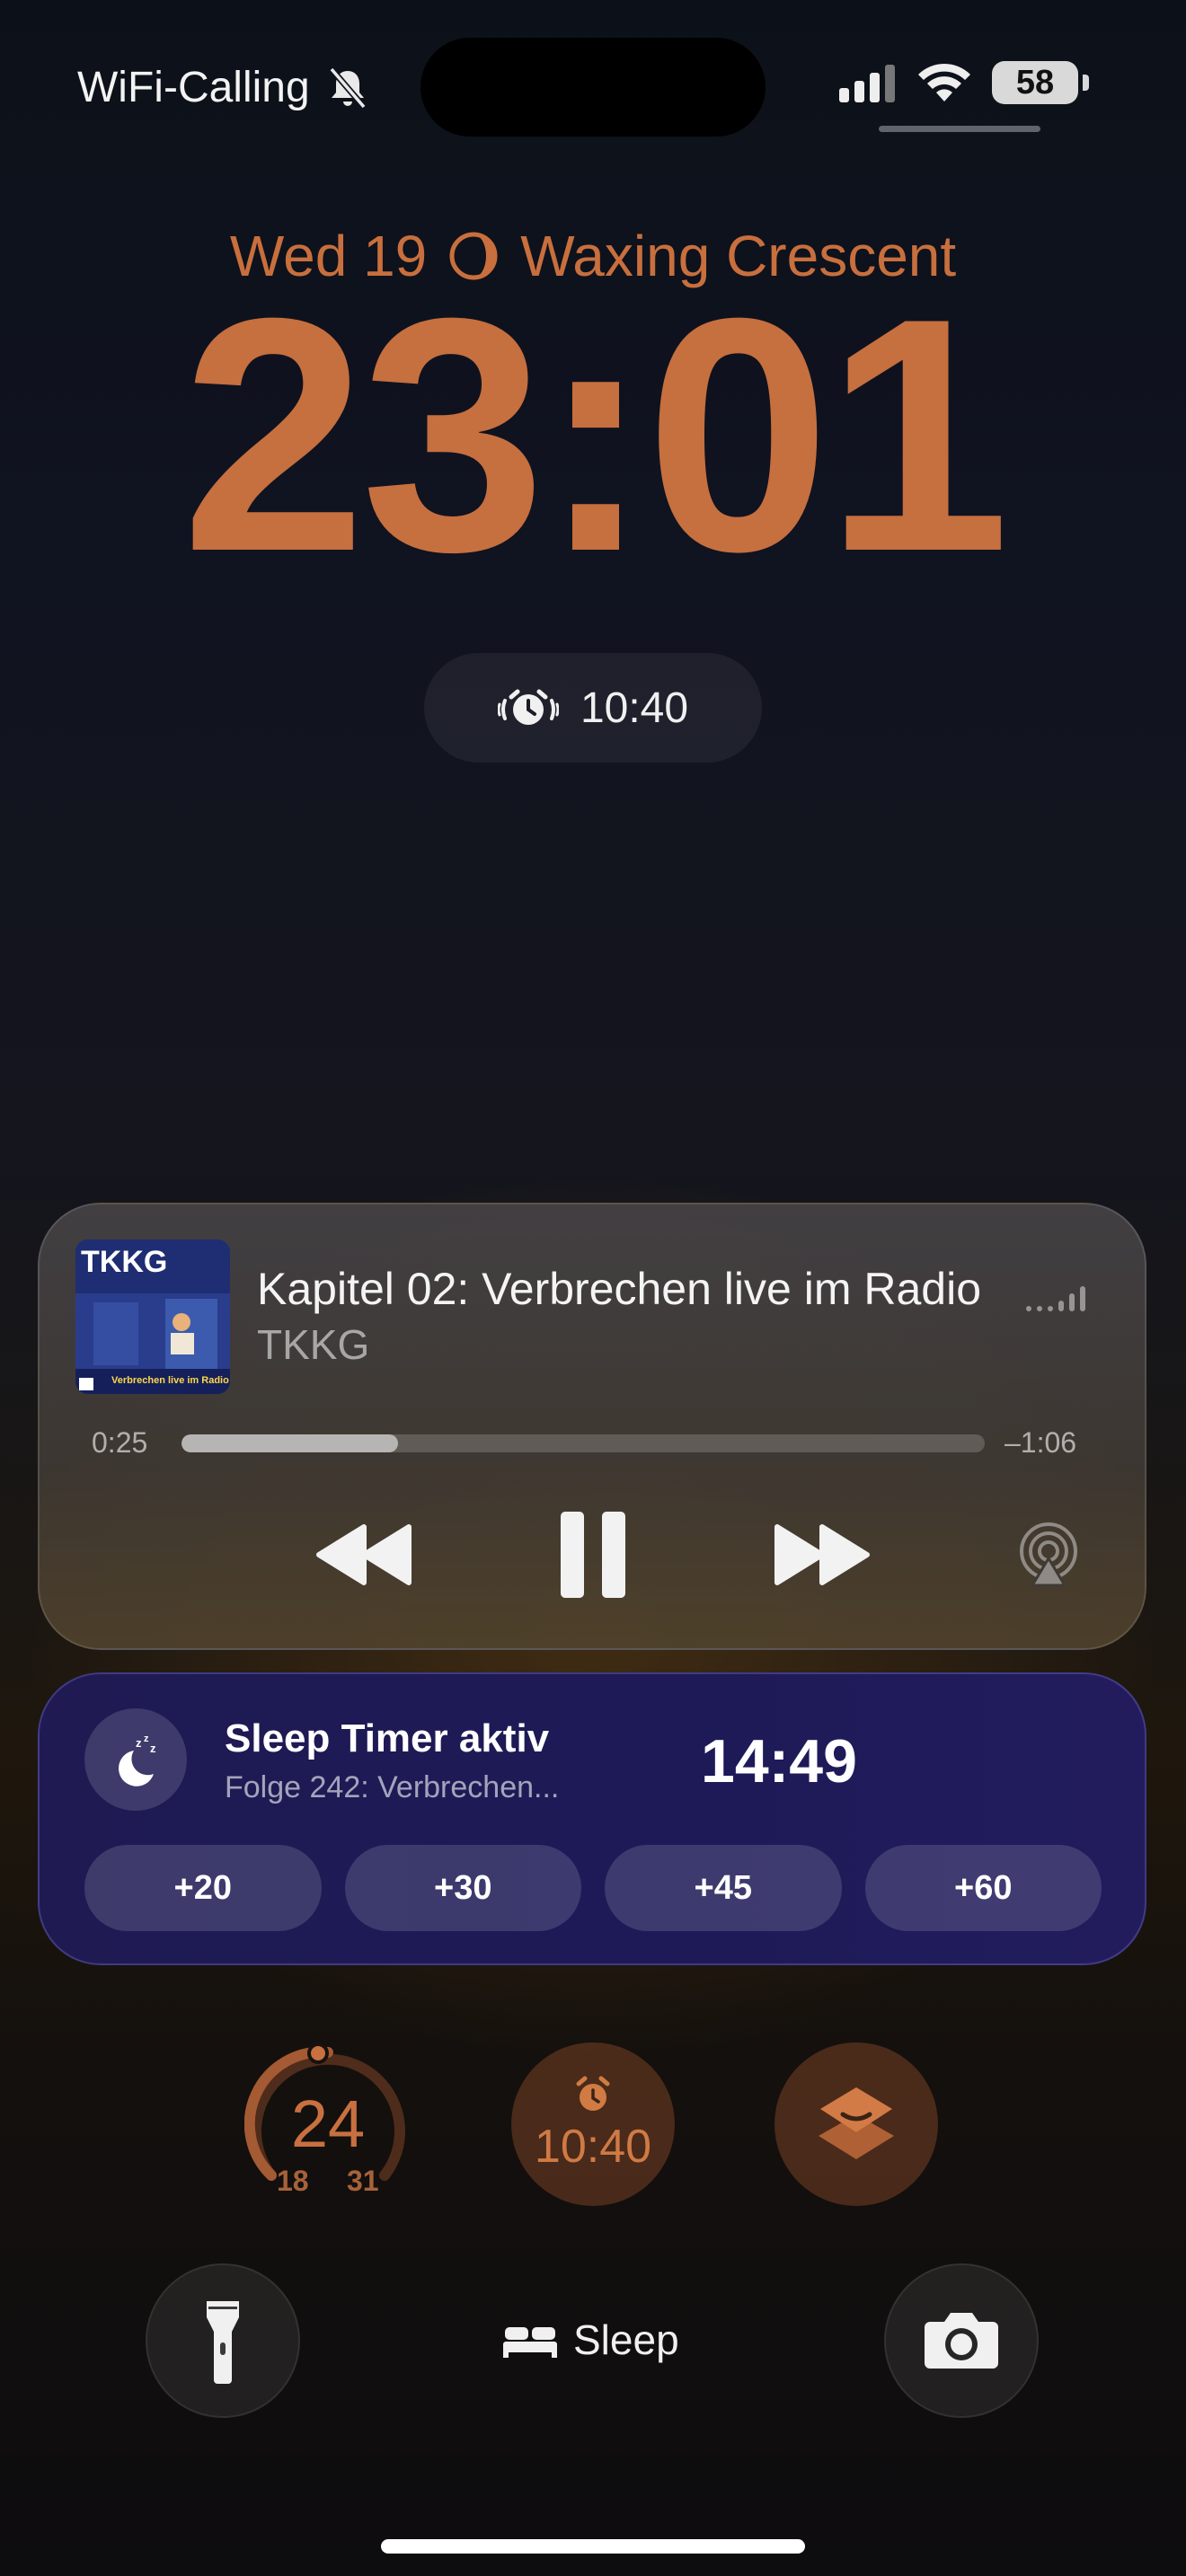 This screenshot has width=1186, height=2576. I want to click on flashlight-icon, so click(223, 2342).